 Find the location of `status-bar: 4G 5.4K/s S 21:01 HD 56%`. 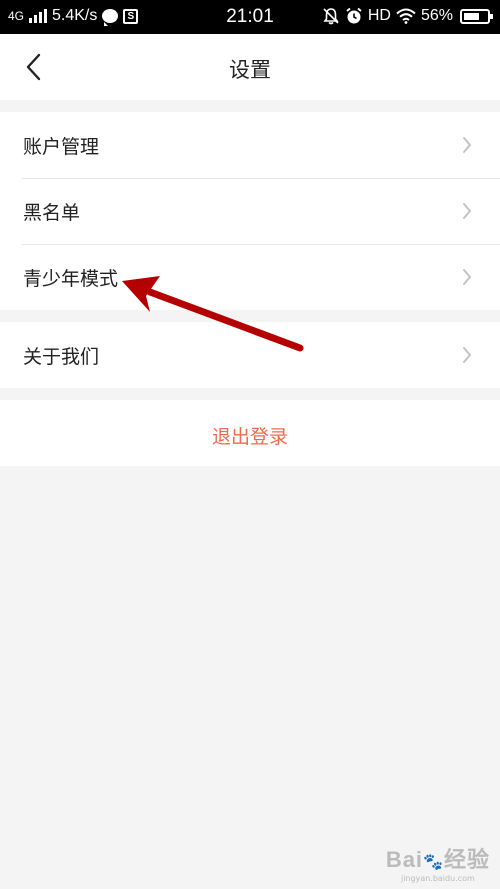

status-bar: 4G 5.4K/s S 21:01 HD 56% is located at coordinates (250, 17).